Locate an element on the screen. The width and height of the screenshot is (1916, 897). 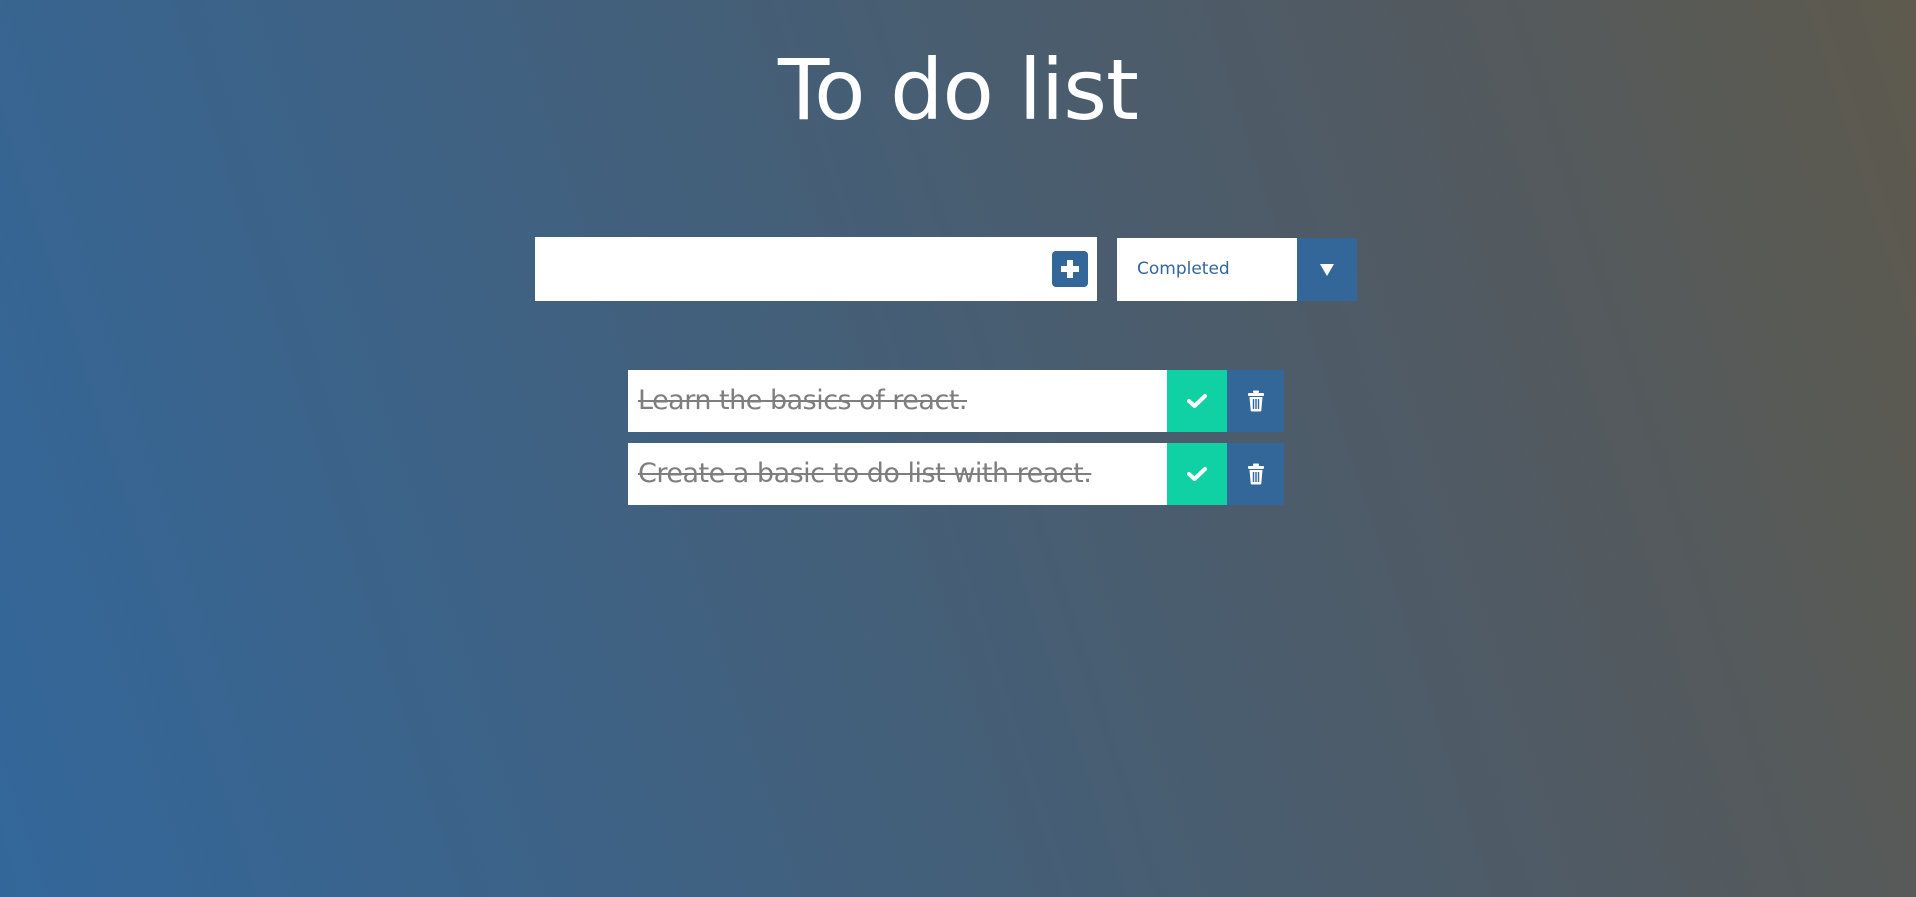
todo-text: Learn the basics of react. is located at coordinates (802, 400).